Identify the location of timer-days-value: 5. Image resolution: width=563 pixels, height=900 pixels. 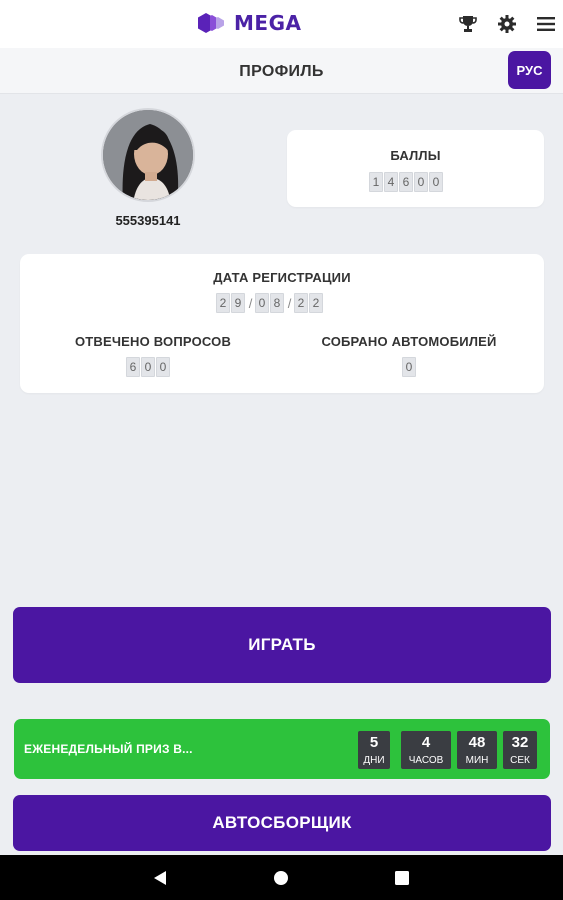
(374, 742).